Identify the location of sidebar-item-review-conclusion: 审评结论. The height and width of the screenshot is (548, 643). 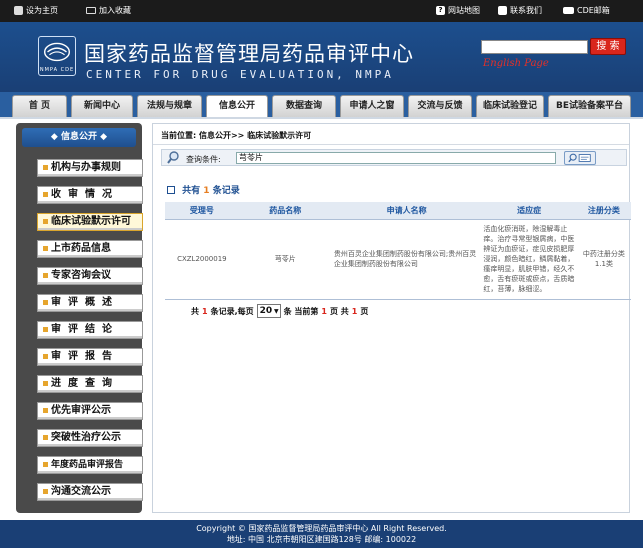
(90, 330).